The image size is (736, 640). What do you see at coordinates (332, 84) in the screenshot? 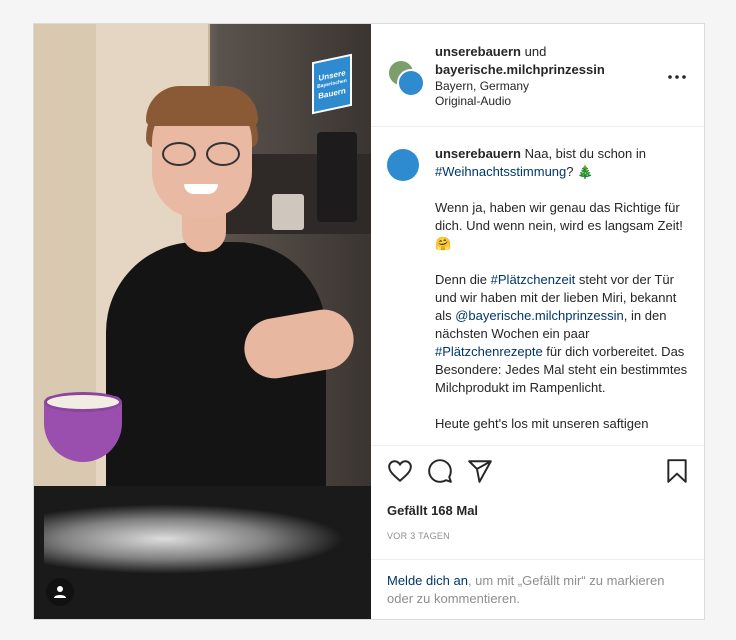
I see `brand-logo: Unsere Bayerischen Bauern` at bounding box center [332, 84].